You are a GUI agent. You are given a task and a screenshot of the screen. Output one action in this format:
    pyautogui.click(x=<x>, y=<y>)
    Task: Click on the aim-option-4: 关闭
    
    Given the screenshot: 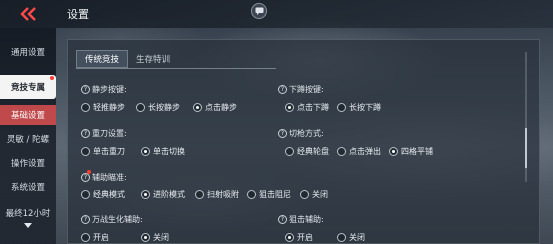 What is the action you would take?
    pyautogui.click(x=314, y=194)
    